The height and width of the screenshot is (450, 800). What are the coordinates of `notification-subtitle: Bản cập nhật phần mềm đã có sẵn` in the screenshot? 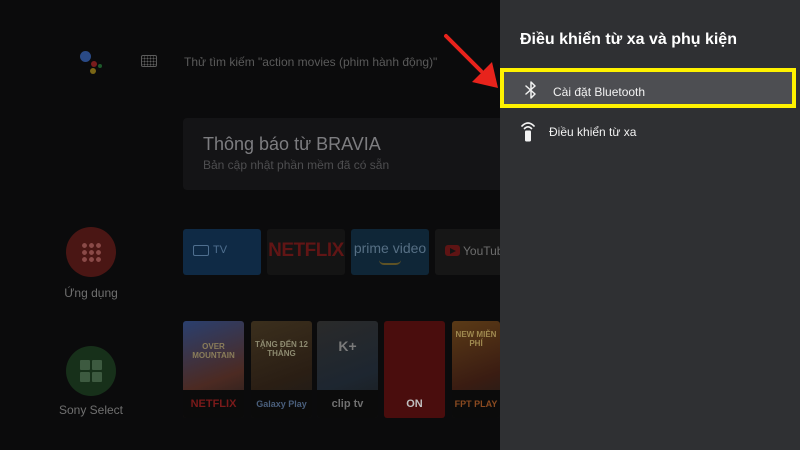 It's located at (296, 165).